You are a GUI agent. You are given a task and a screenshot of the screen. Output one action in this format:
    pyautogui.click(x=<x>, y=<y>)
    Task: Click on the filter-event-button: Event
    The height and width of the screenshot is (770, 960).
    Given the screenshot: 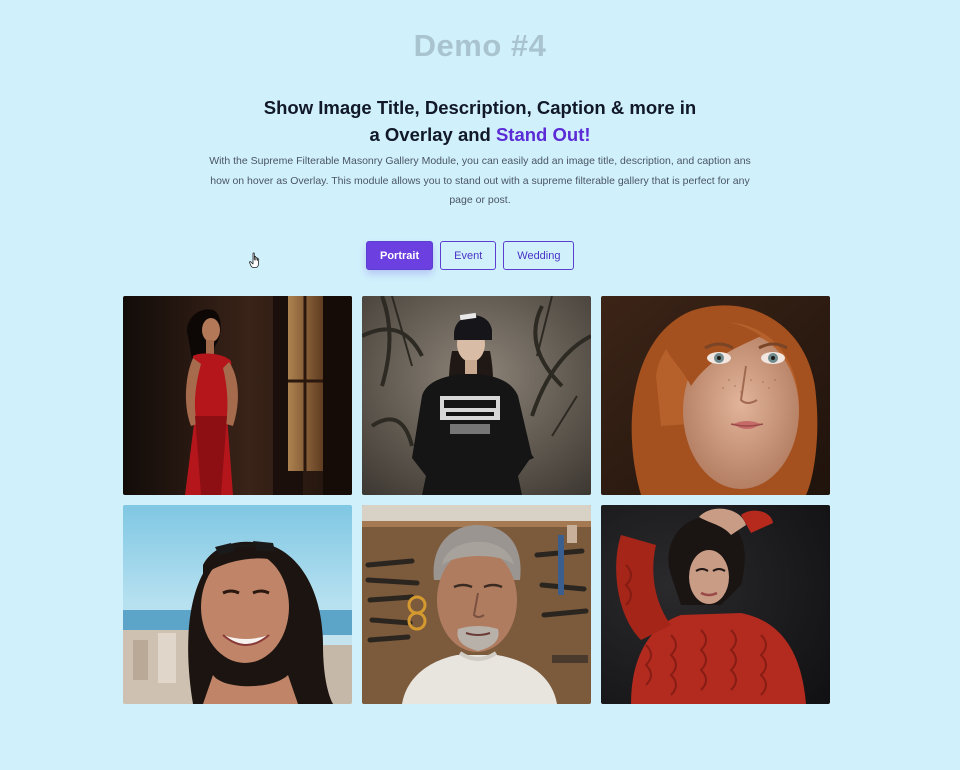 What is the action you would take?
    pyautogui.click(x=468, y=255)
    